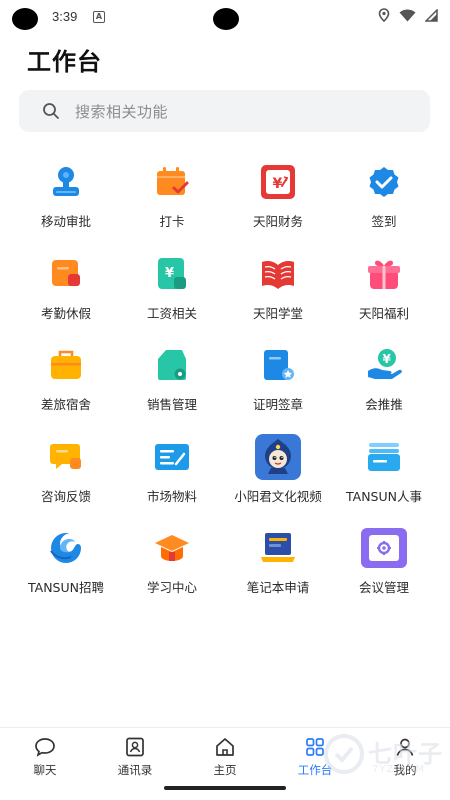 This screenshot has height=800, width=450. I want to click on app-label: 差旅宿舍, so click(65, 404).